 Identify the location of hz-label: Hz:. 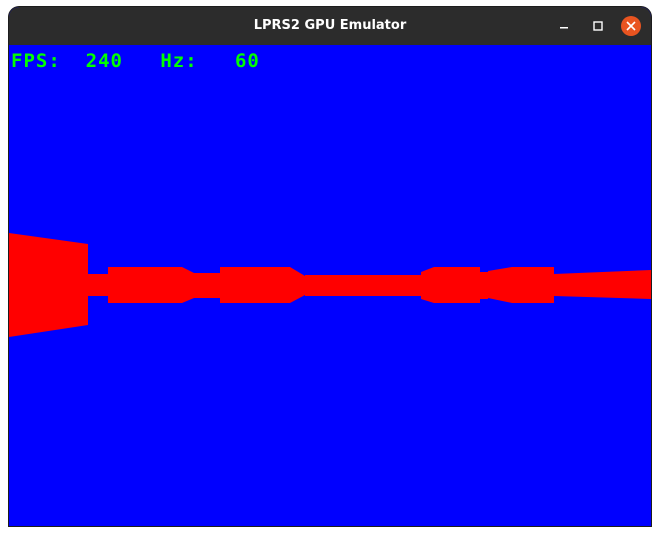
(179, 61).